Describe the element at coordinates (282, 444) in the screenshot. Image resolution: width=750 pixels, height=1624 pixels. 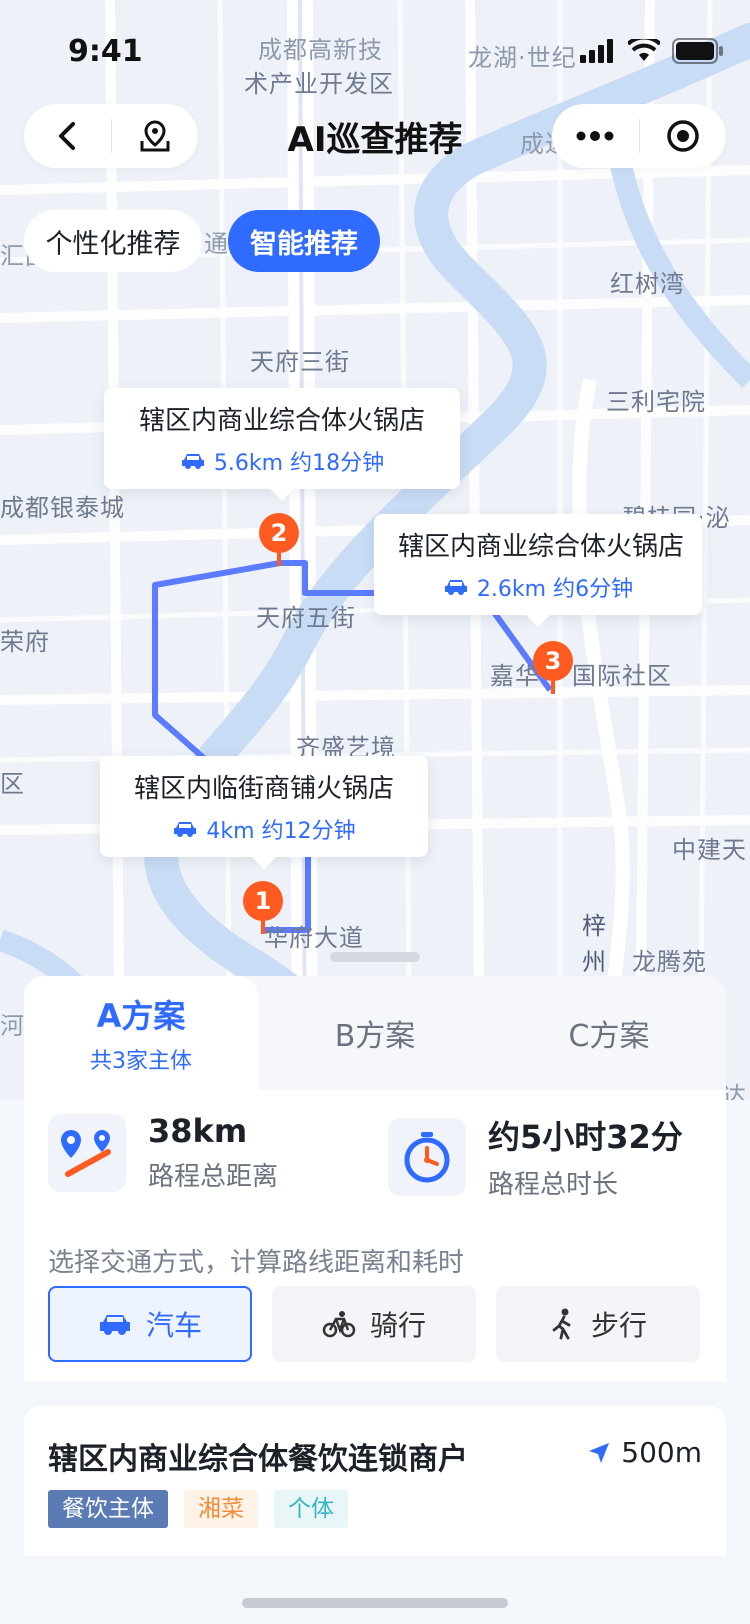
I see `route-stop-callout: 辖区内商业综合体火锅店 5.6km 约18分钟` at that location.